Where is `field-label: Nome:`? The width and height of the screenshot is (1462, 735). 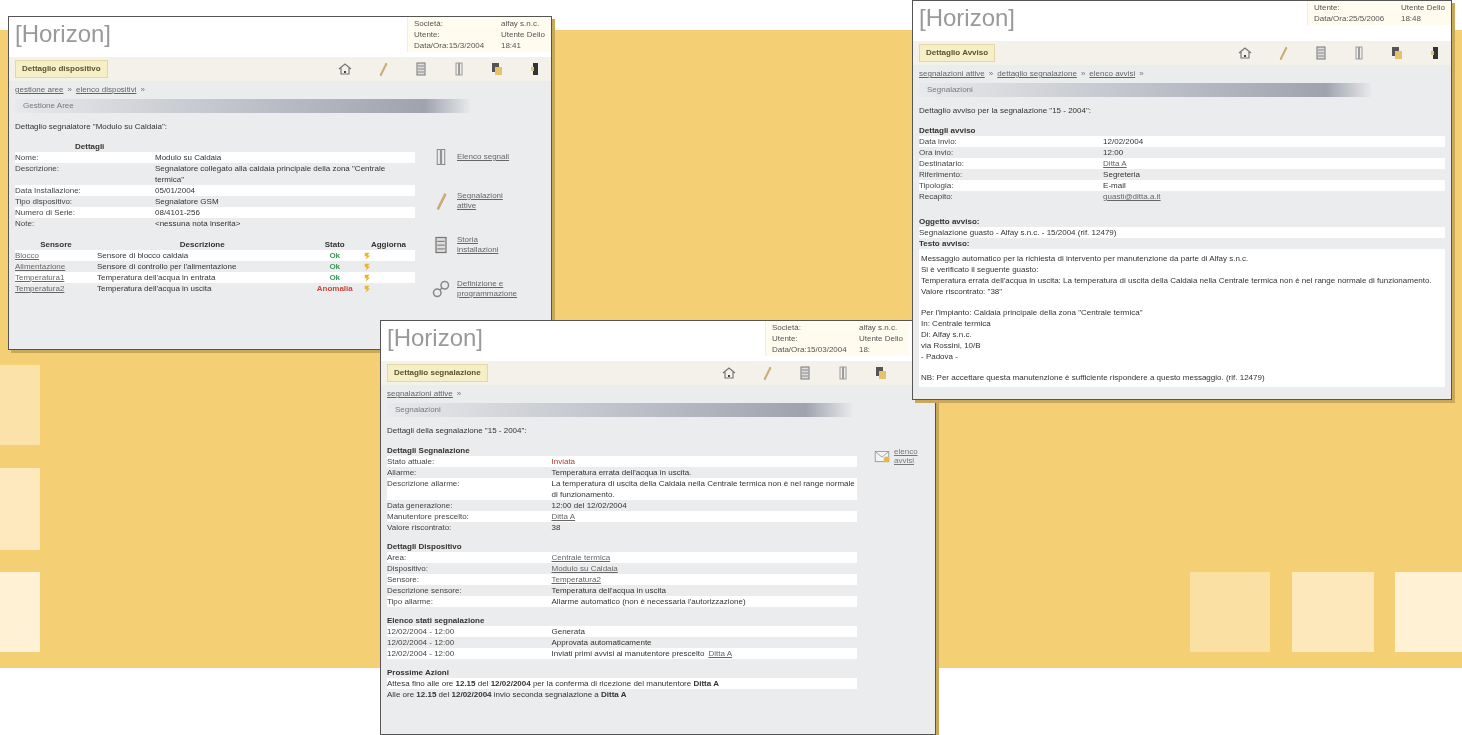 field-label: Nome: is located at coordinates (27, 157).